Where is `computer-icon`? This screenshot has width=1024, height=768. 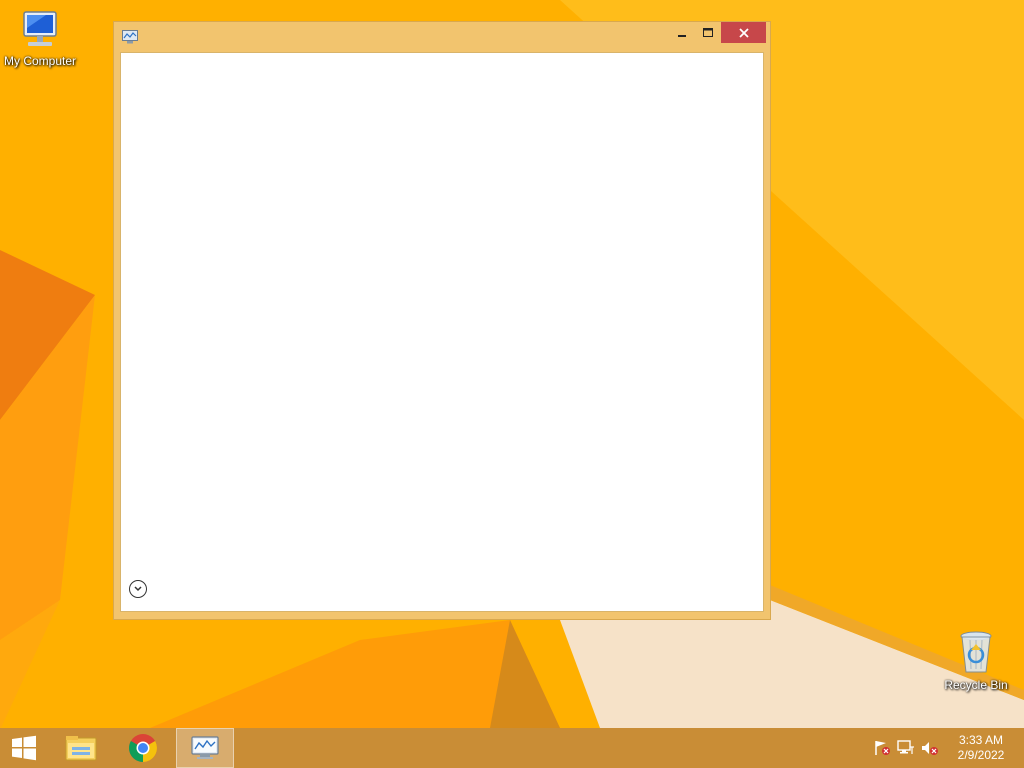 computer-icon is located at coordinates (40, 28).